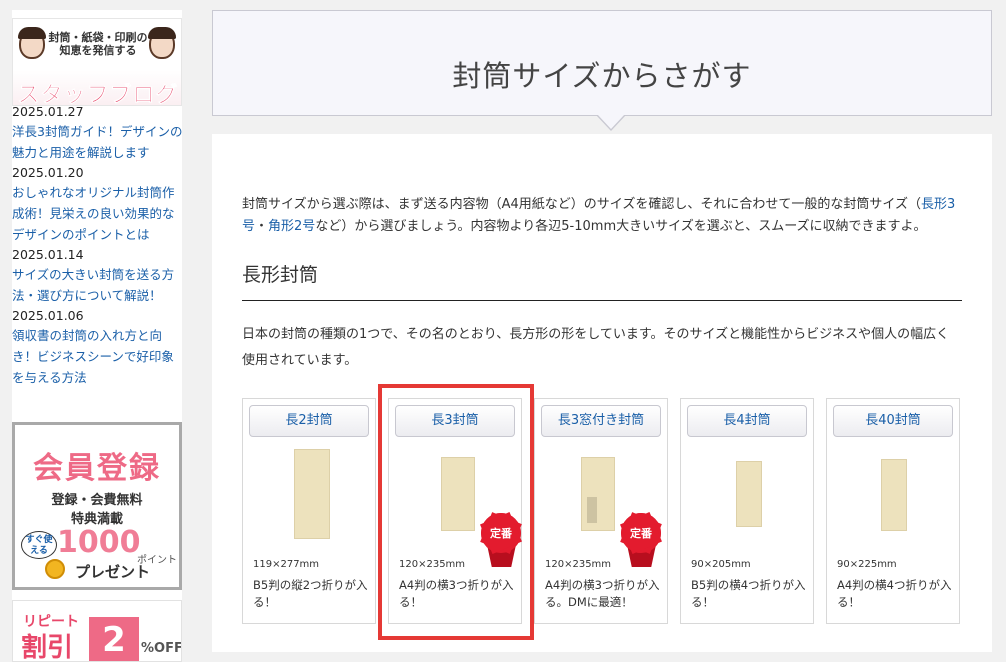 The width and height of the screenshot is (1006, 662). Describe the element at coordinates (286, 564) in the screenshot. I see `card-size: 119×277mm` at that location.